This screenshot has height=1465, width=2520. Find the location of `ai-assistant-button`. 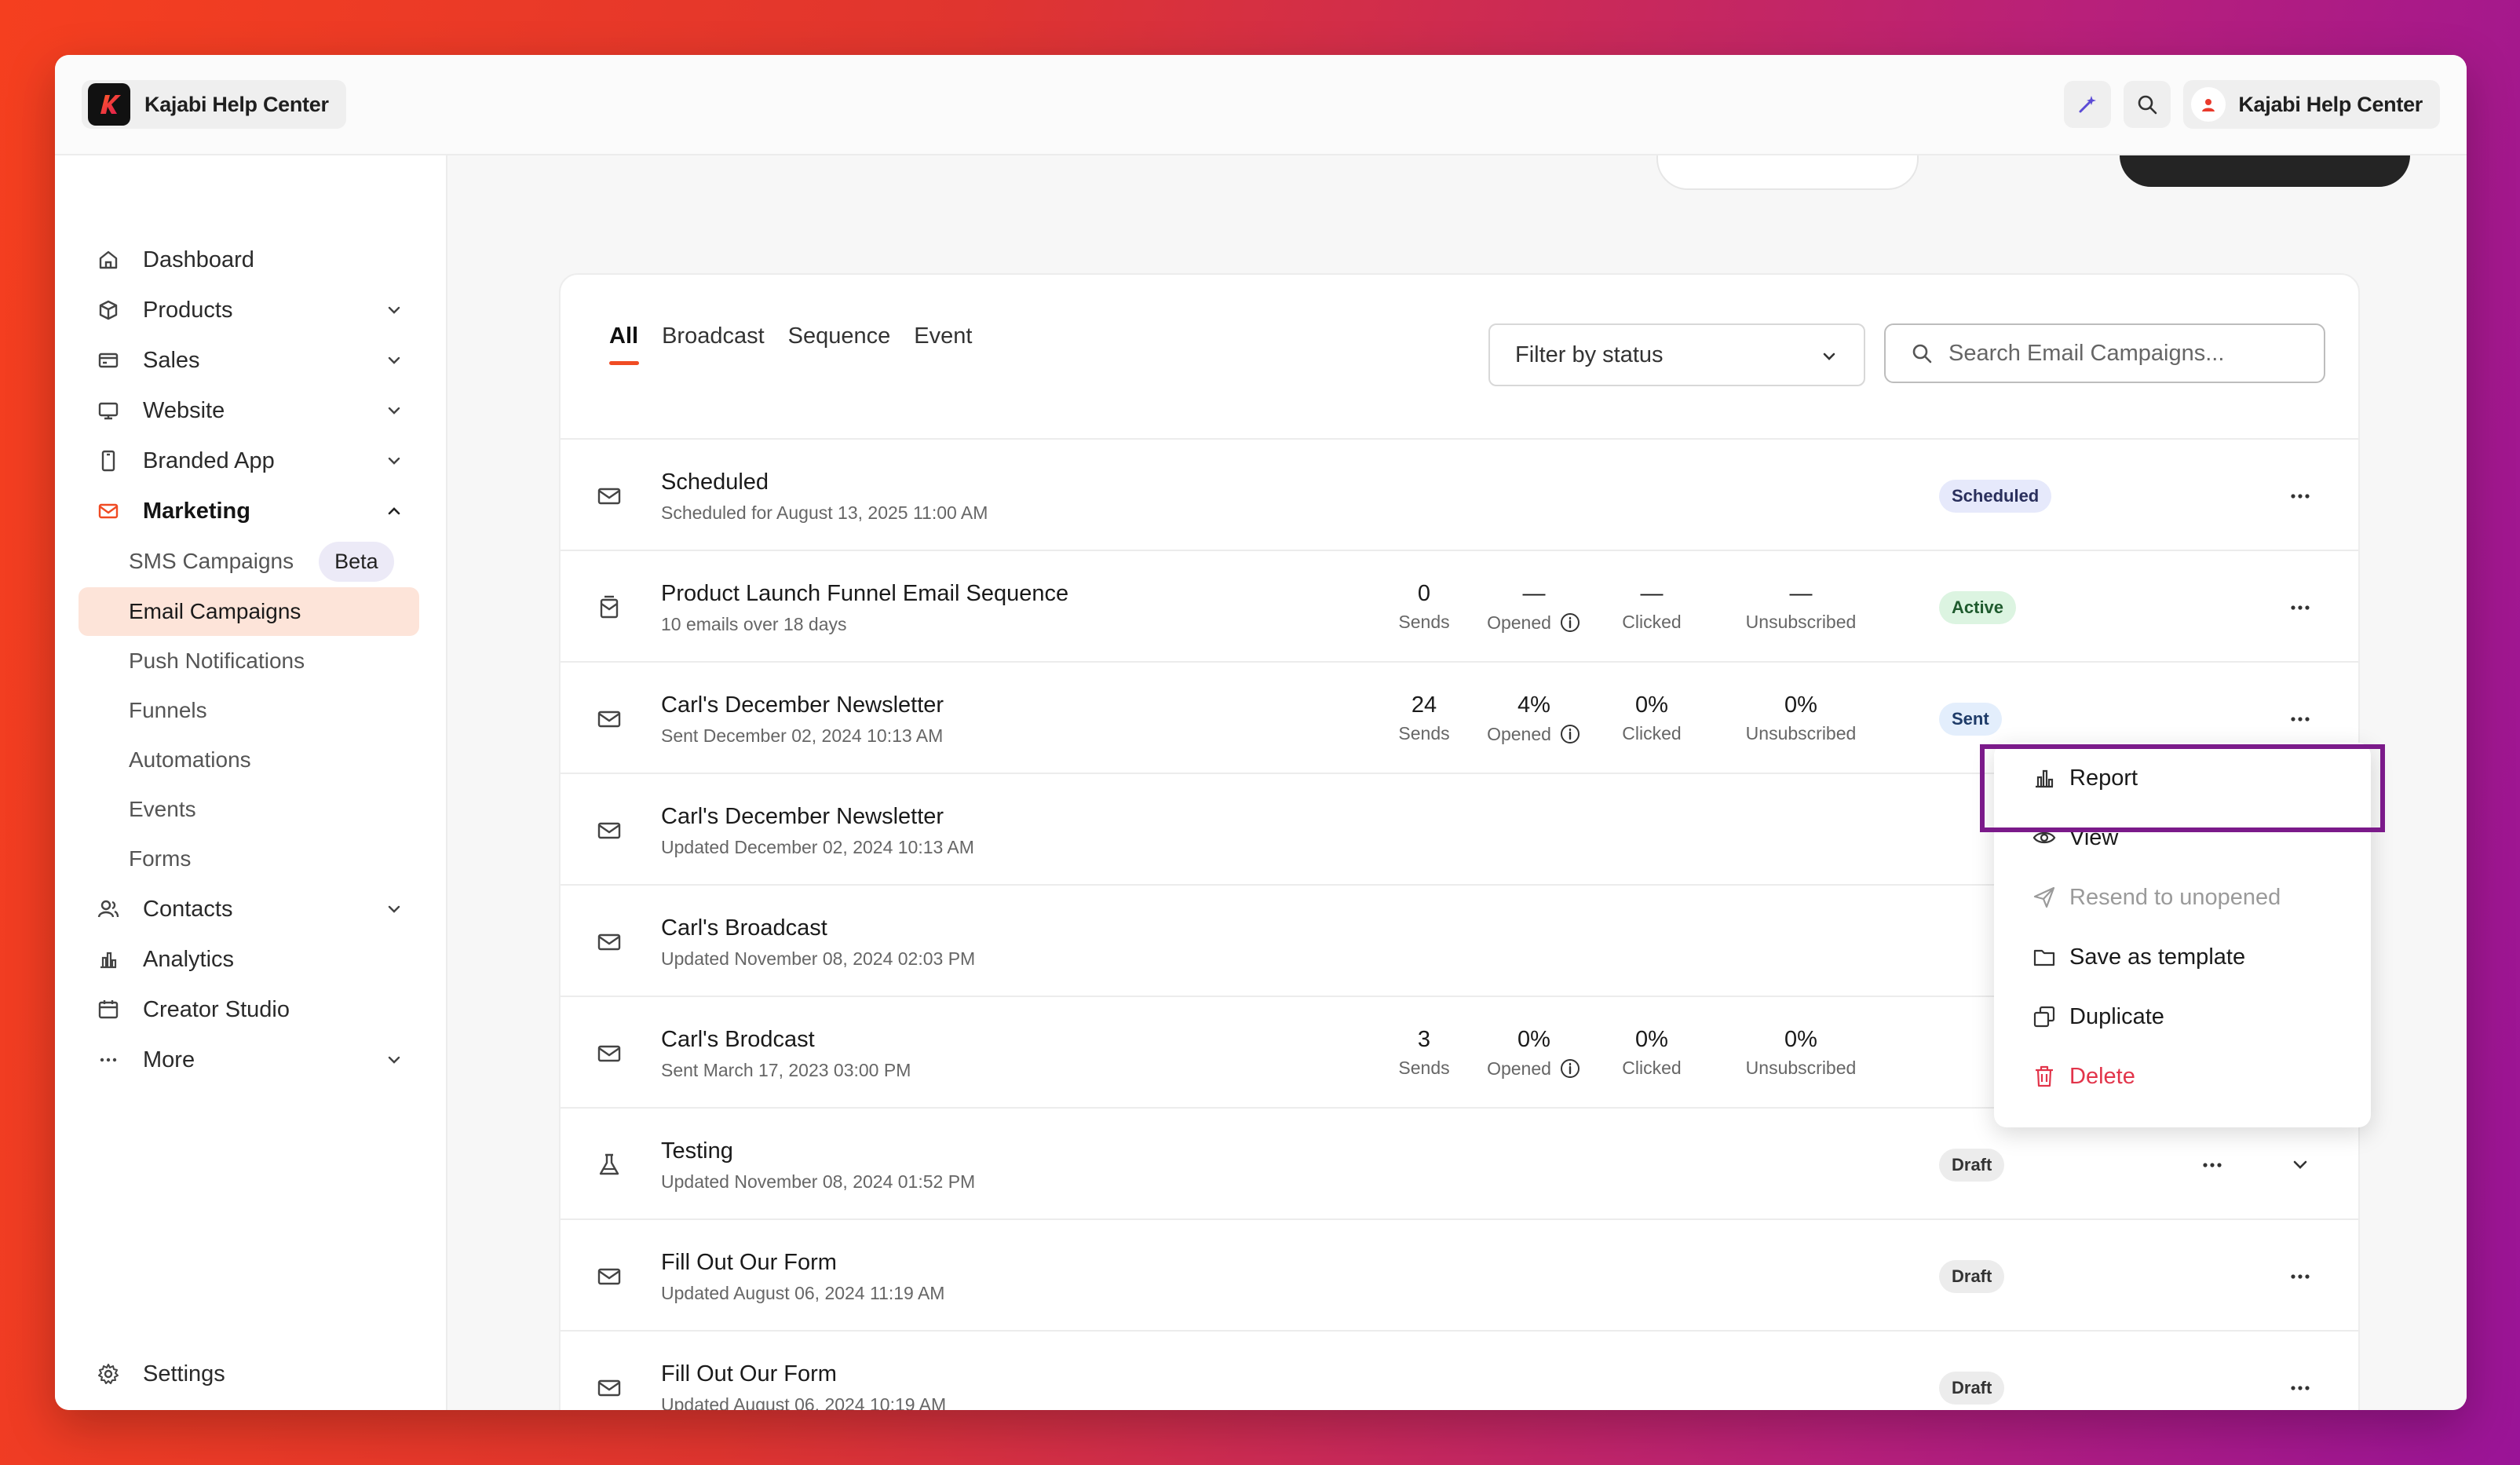

ai-assistant-button is located at coordinates (2088, 104).